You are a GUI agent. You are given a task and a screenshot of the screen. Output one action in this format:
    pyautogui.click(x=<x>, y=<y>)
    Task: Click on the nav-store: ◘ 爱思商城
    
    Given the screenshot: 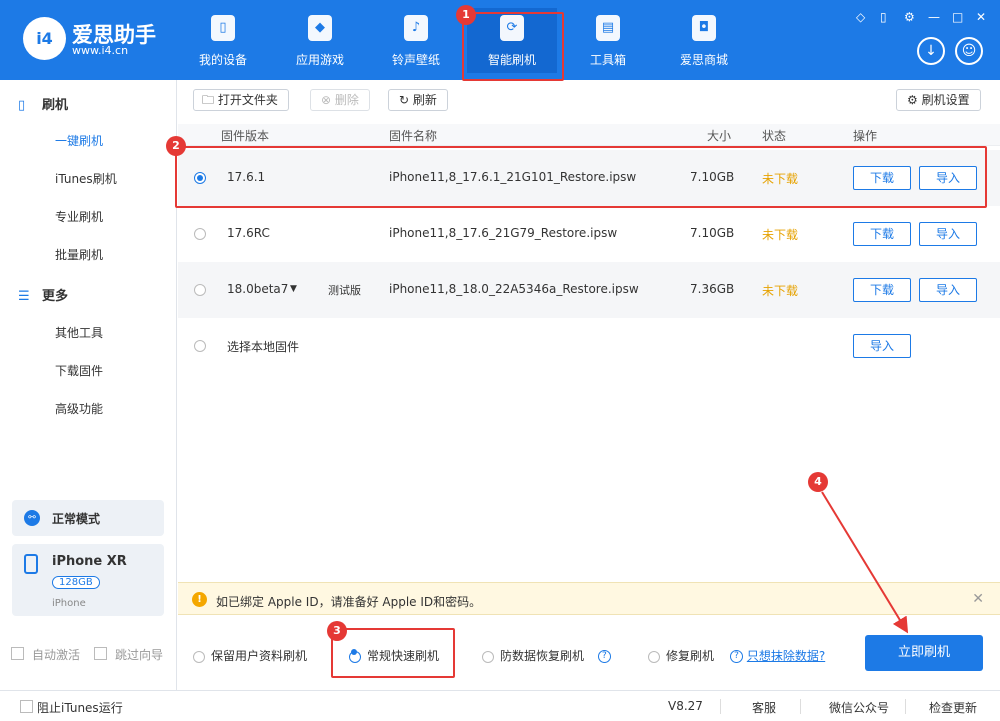 What is the action you would take?
    pyautogui.click(x=704, y=40)
    